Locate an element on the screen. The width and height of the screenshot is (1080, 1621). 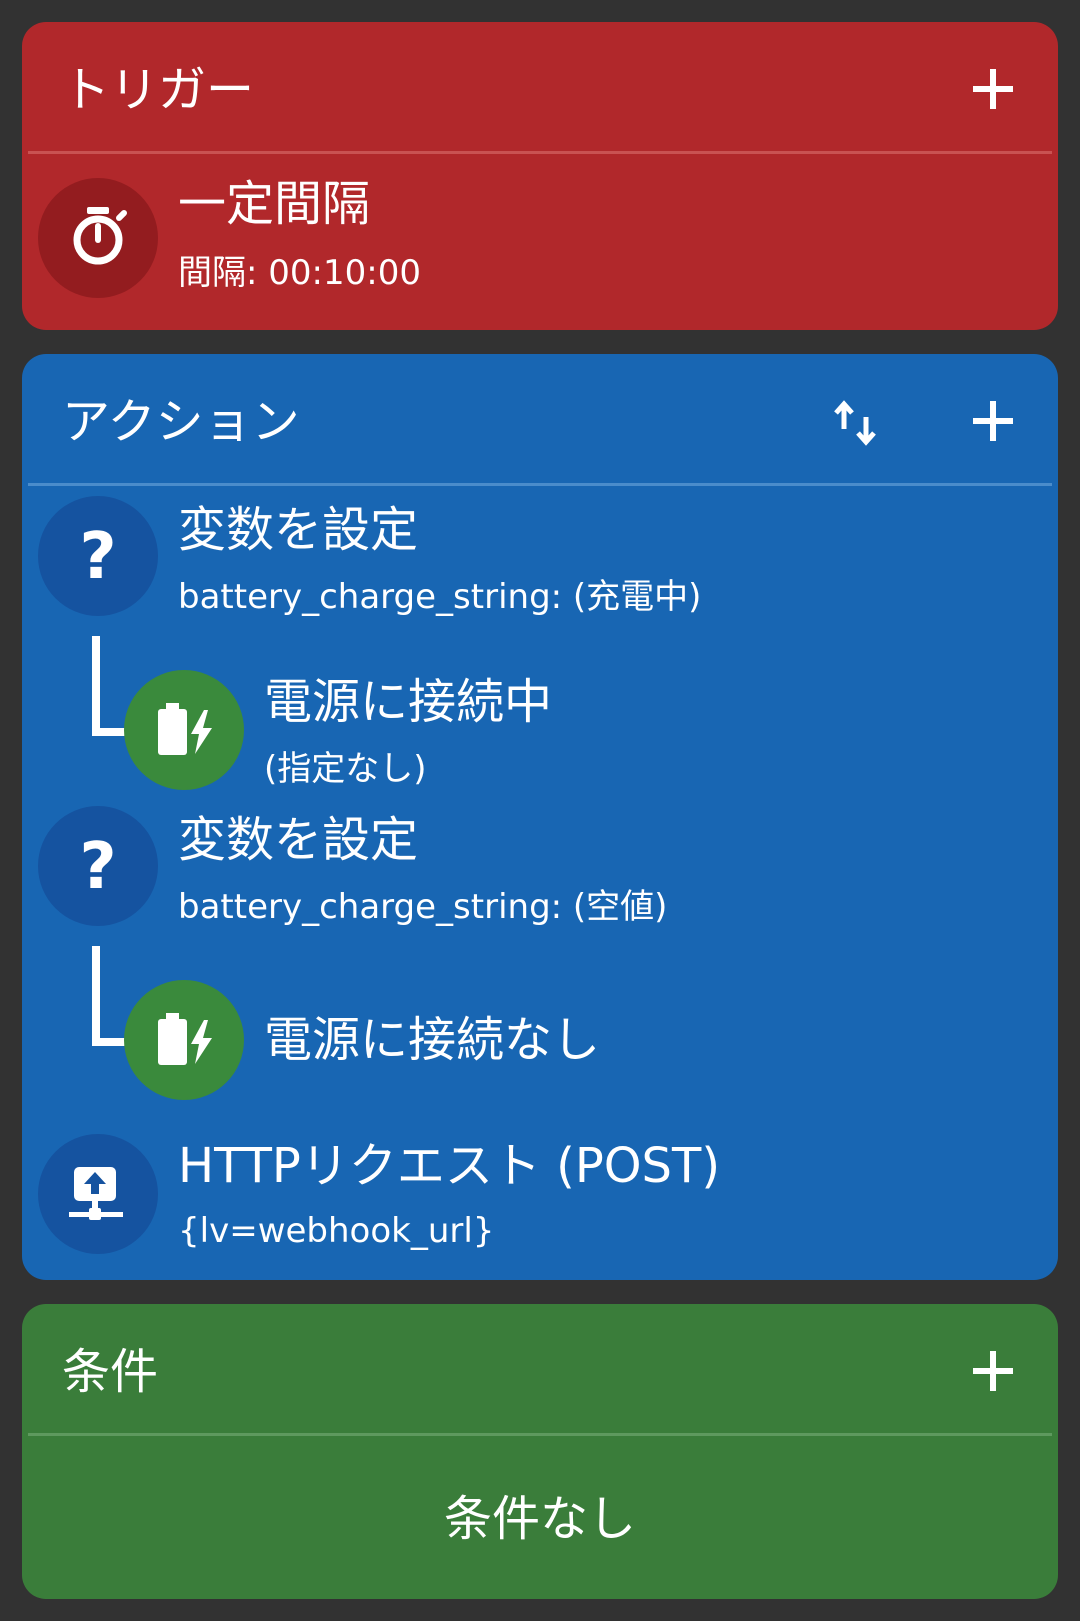
action-title: アクション is located at coordinates (181, 422).